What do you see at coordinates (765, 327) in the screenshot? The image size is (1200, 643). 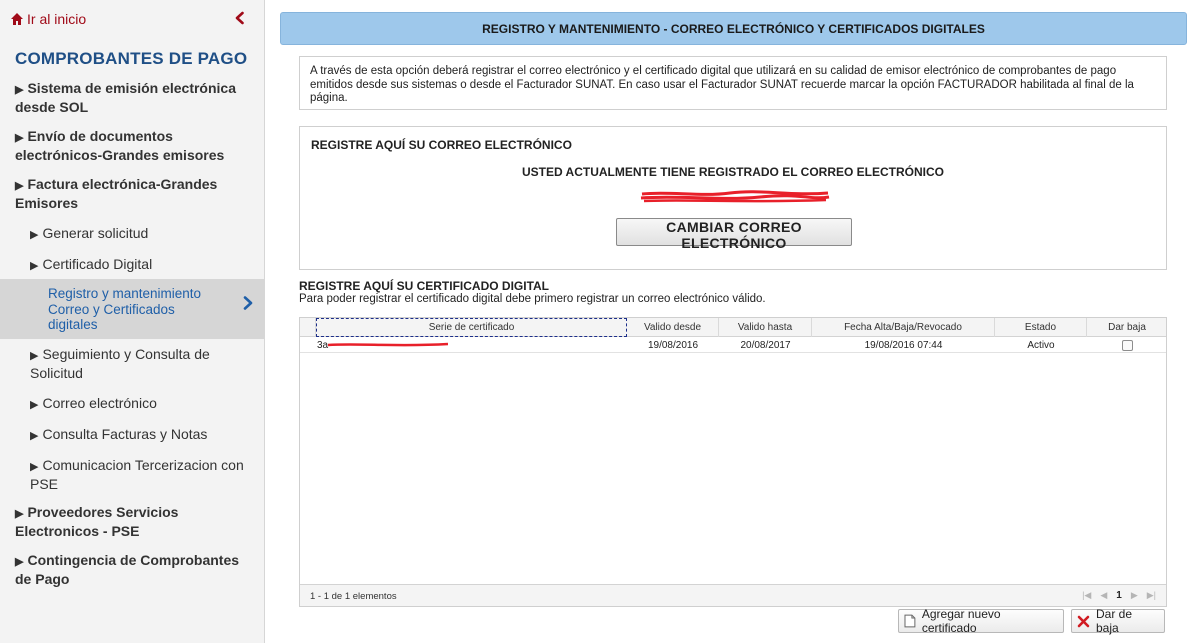 I see `column-header-valido-hasta: Valido hasta` at bounding box center [765, 327].